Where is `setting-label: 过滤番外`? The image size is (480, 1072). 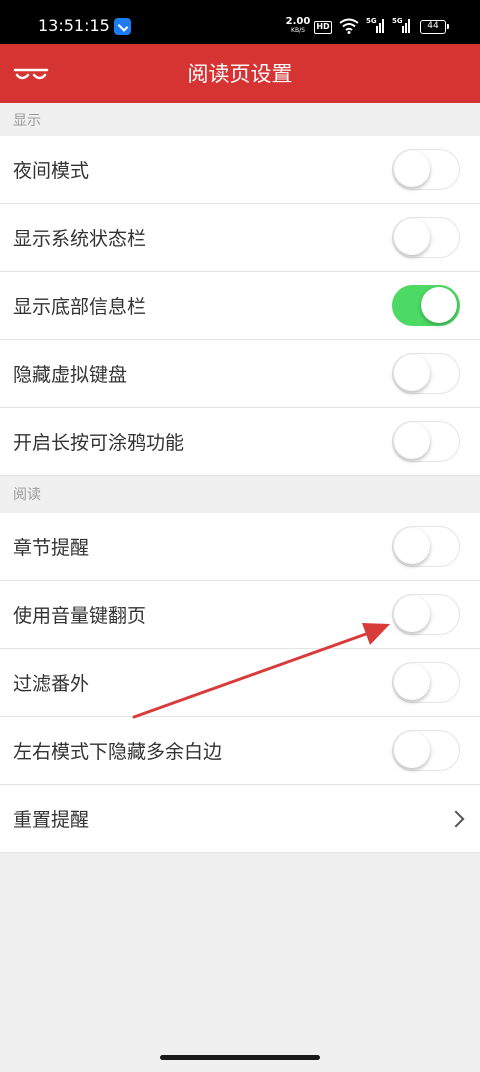 setting-label: 过滤番外 is located at coordinates (51, 684).